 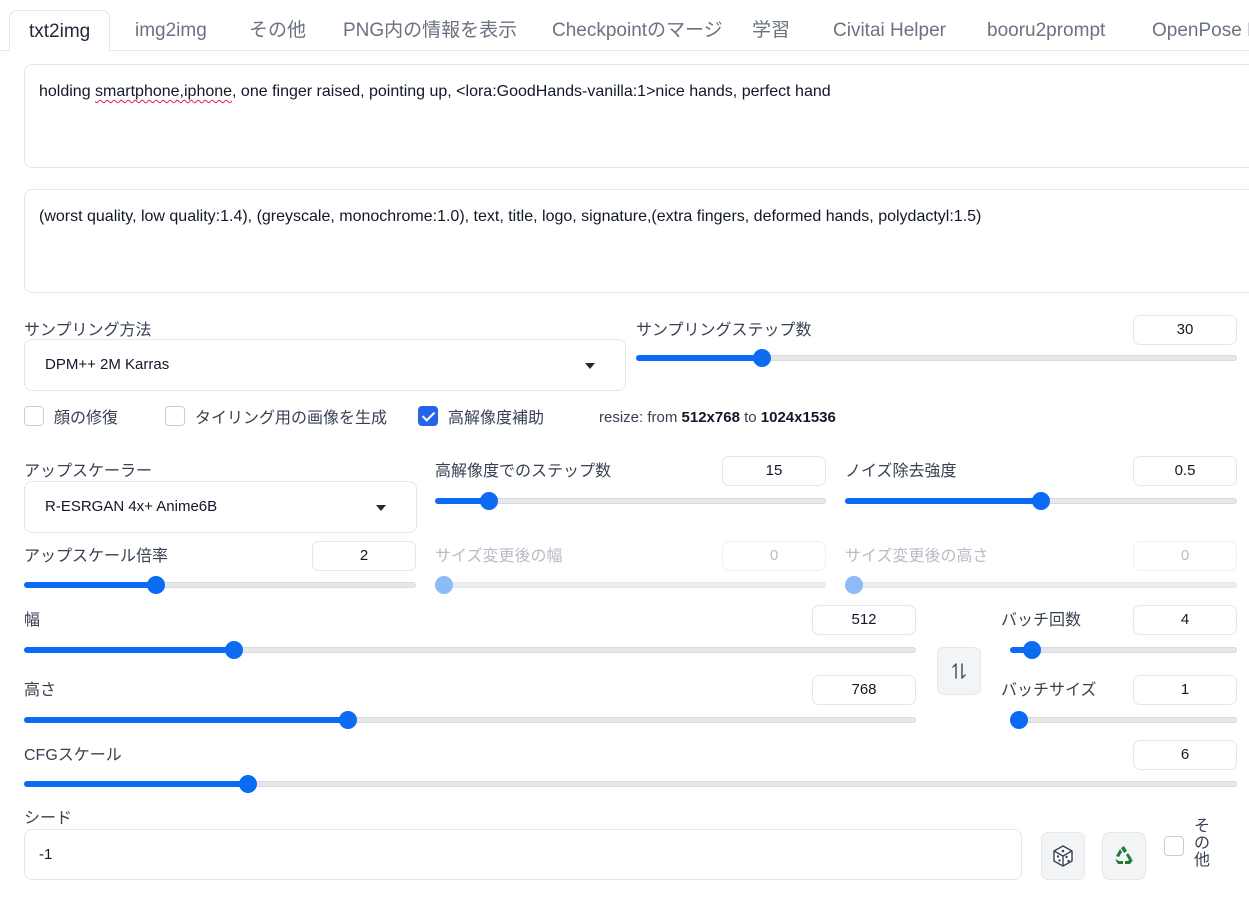 I want to click on resize-width-slider, so click(x=630, y=585).